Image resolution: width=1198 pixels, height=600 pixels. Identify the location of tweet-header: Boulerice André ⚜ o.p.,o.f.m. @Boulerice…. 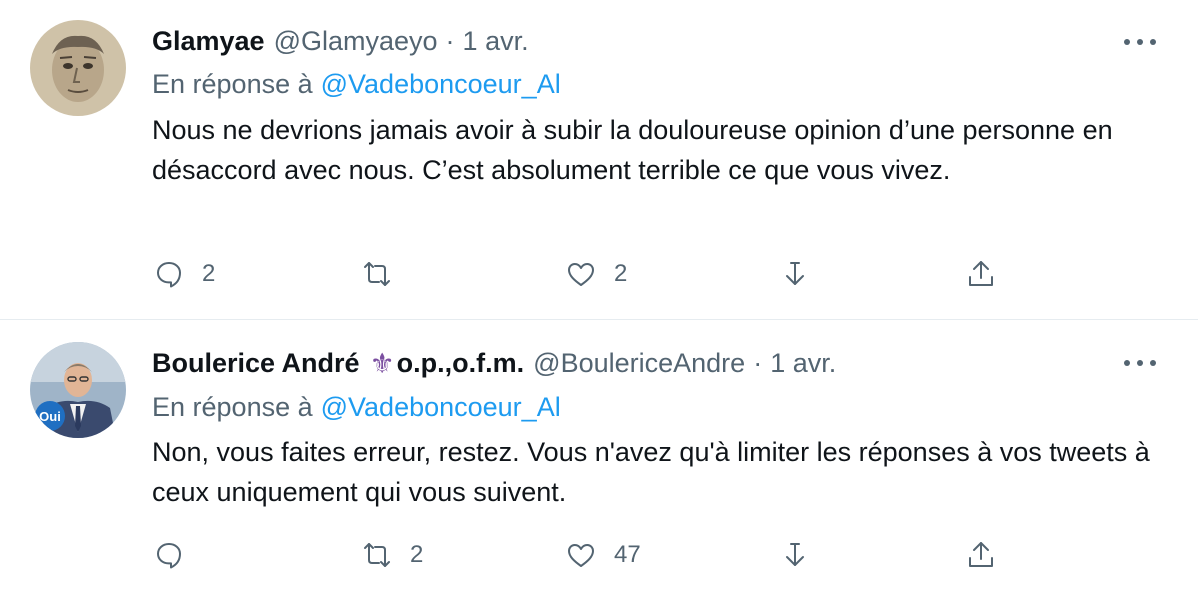
(494, 363).